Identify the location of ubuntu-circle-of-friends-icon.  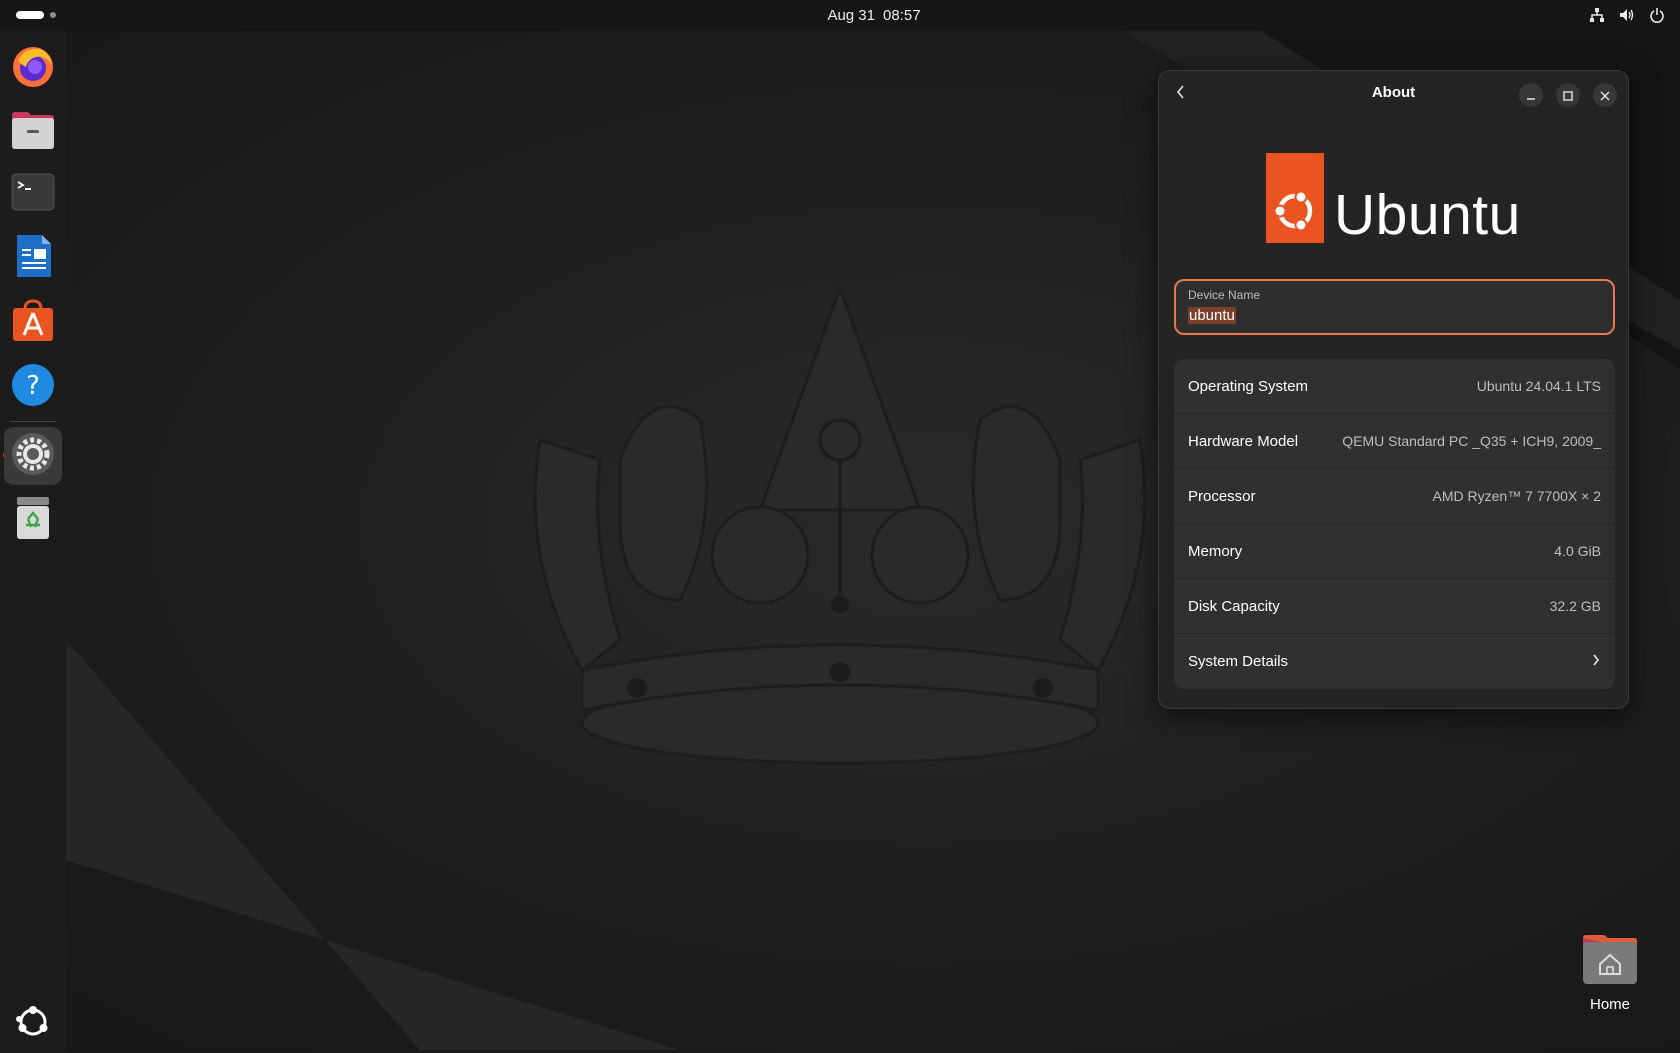
(1295, 198).